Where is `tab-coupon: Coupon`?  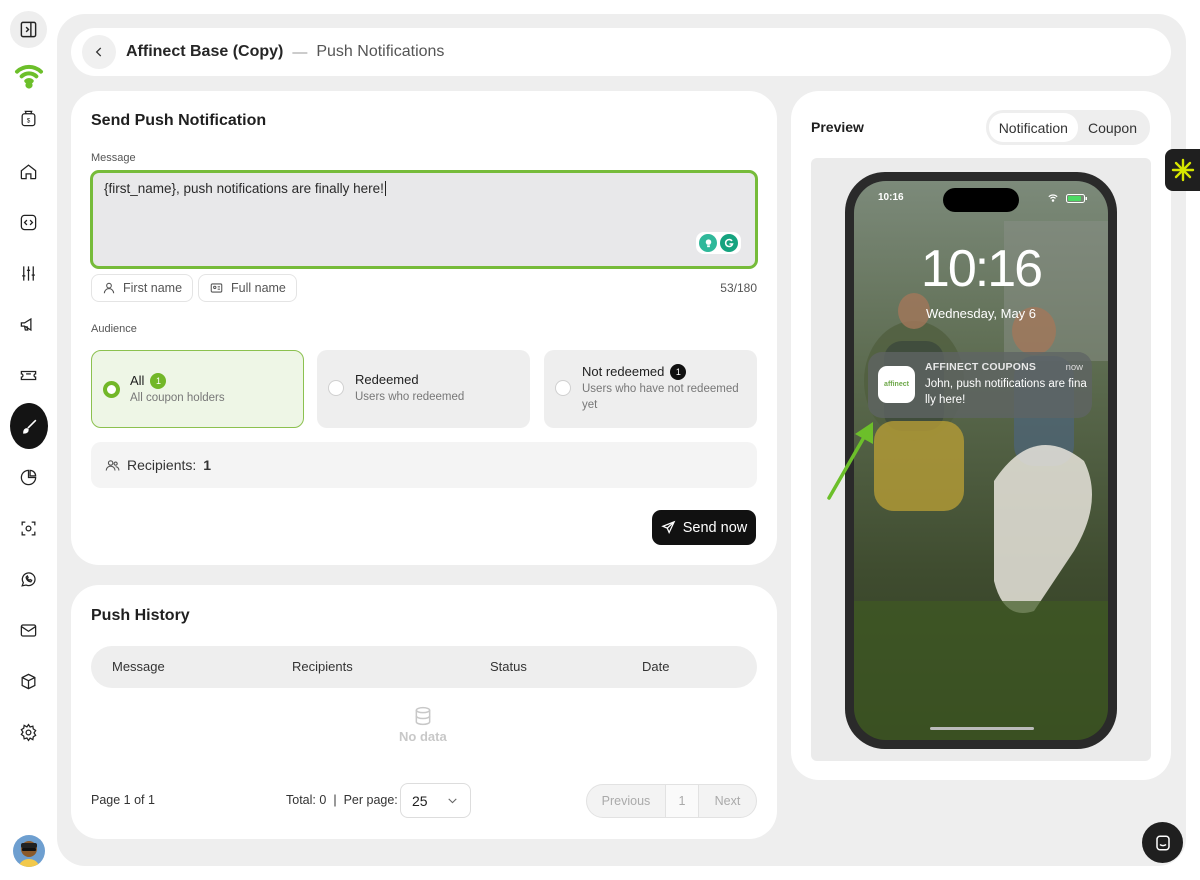 tab-coupon: Coupon is located at coordinates (1112, 127).